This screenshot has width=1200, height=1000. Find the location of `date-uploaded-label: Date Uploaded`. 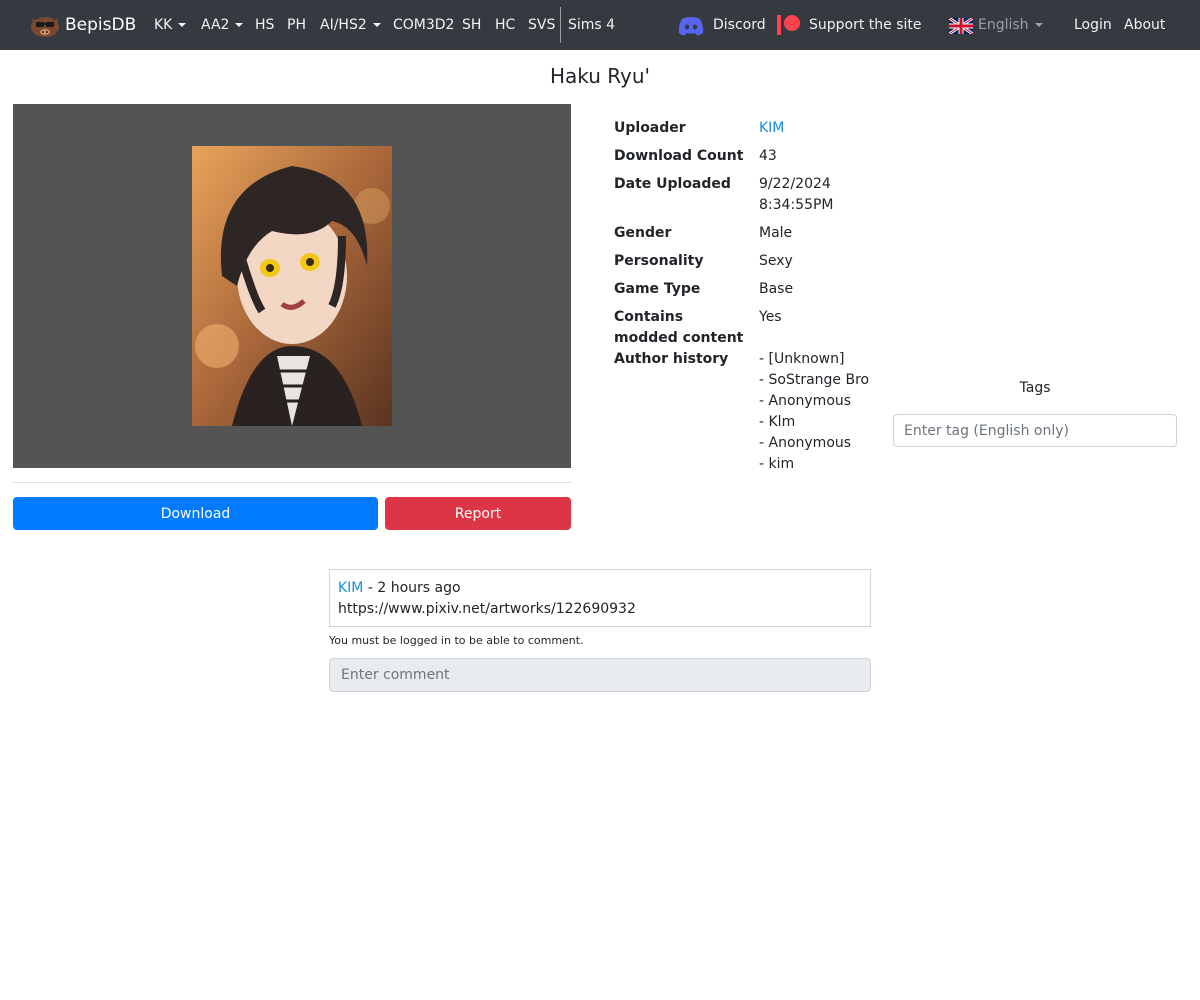

date-uploaded-label: Date Uploaded is located at coordinates (672, 184).